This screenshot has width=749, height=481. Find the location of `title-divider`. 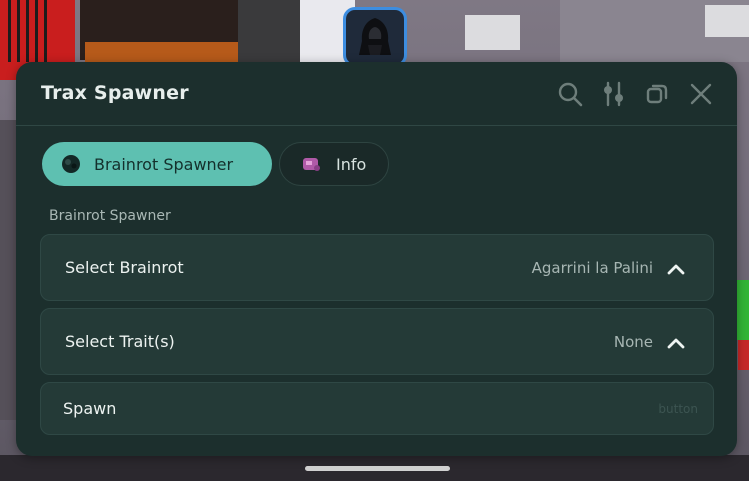

title-divider is located at coordinates (376, 125).